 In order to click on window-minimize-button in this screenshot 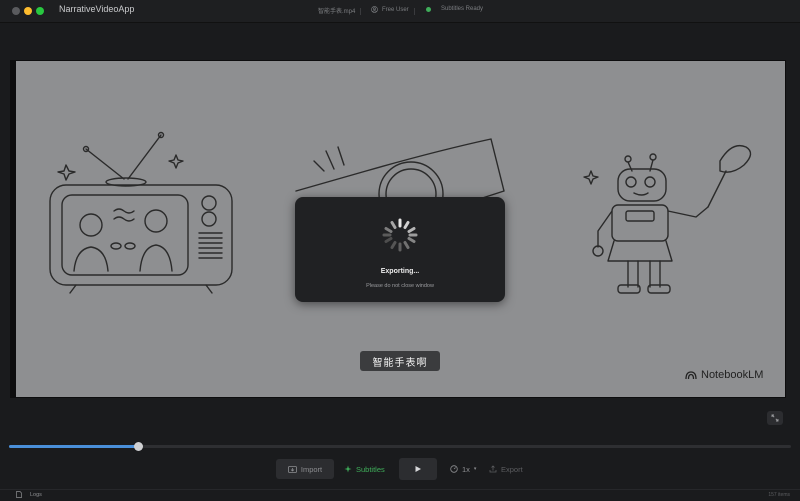, I will do `click(28, 11)`.